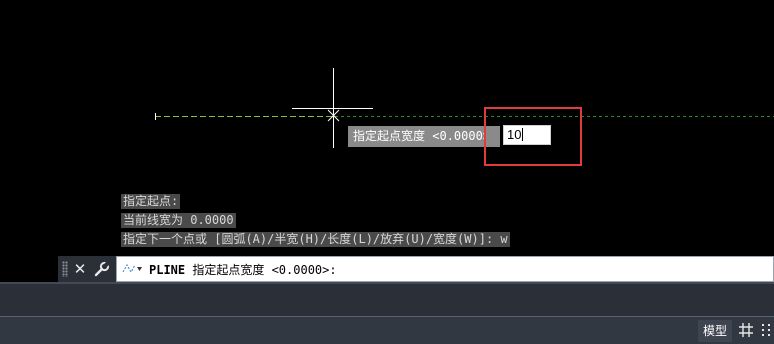 This screenshot has height=344, width=774. I want to click on history-line: 指定起点:, so click(151, 201).